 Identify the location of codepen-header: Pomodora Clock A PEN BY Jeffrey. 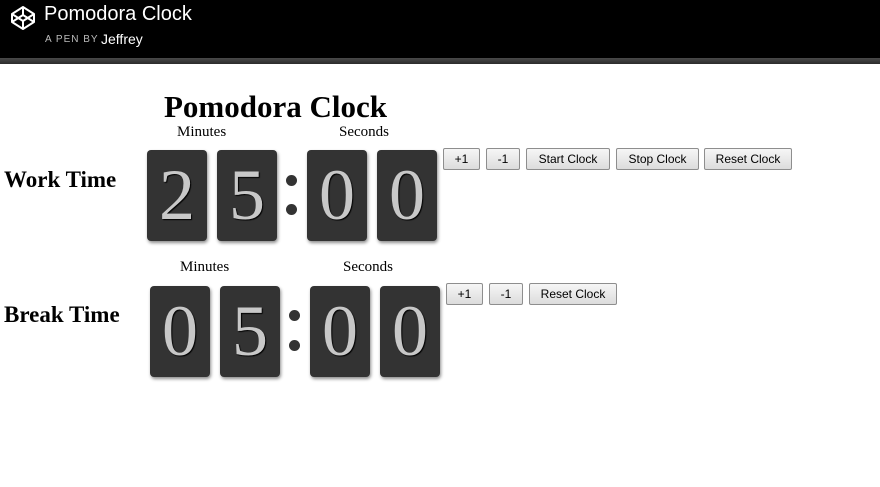
(440, 29).